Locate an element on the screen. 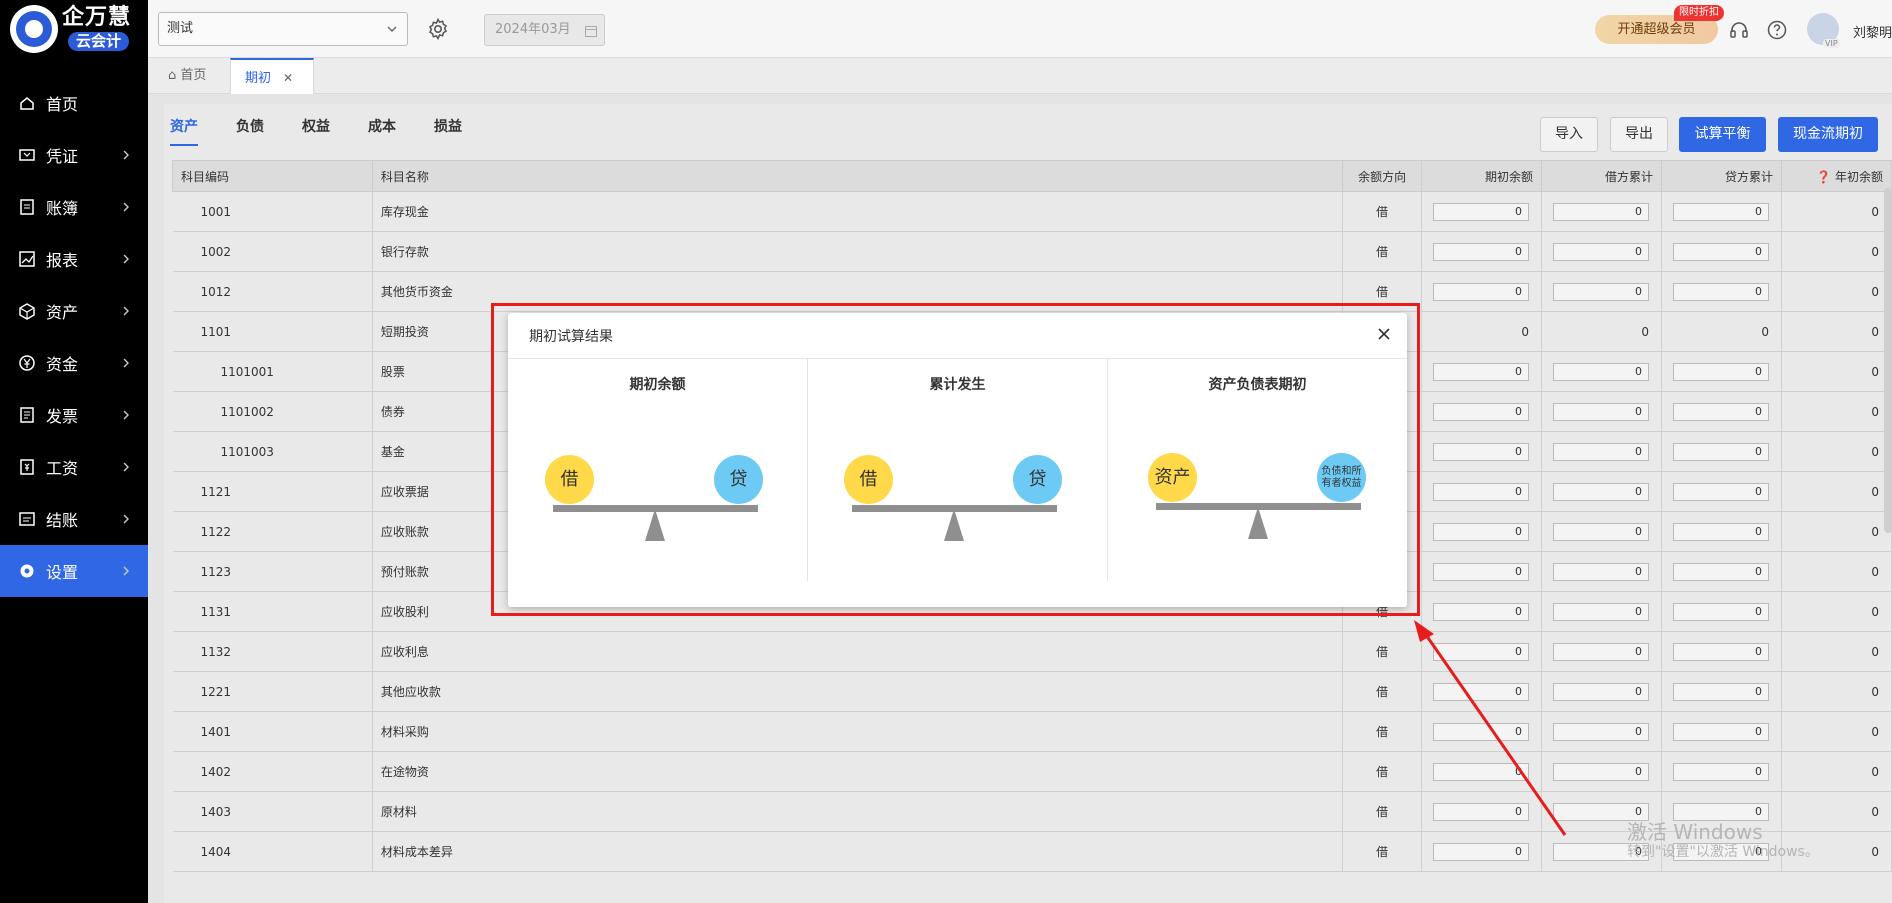 The height and width of the screenshot is (903, 1892). sidebar-item-9: 设置 is located at coordinates (74, 571).